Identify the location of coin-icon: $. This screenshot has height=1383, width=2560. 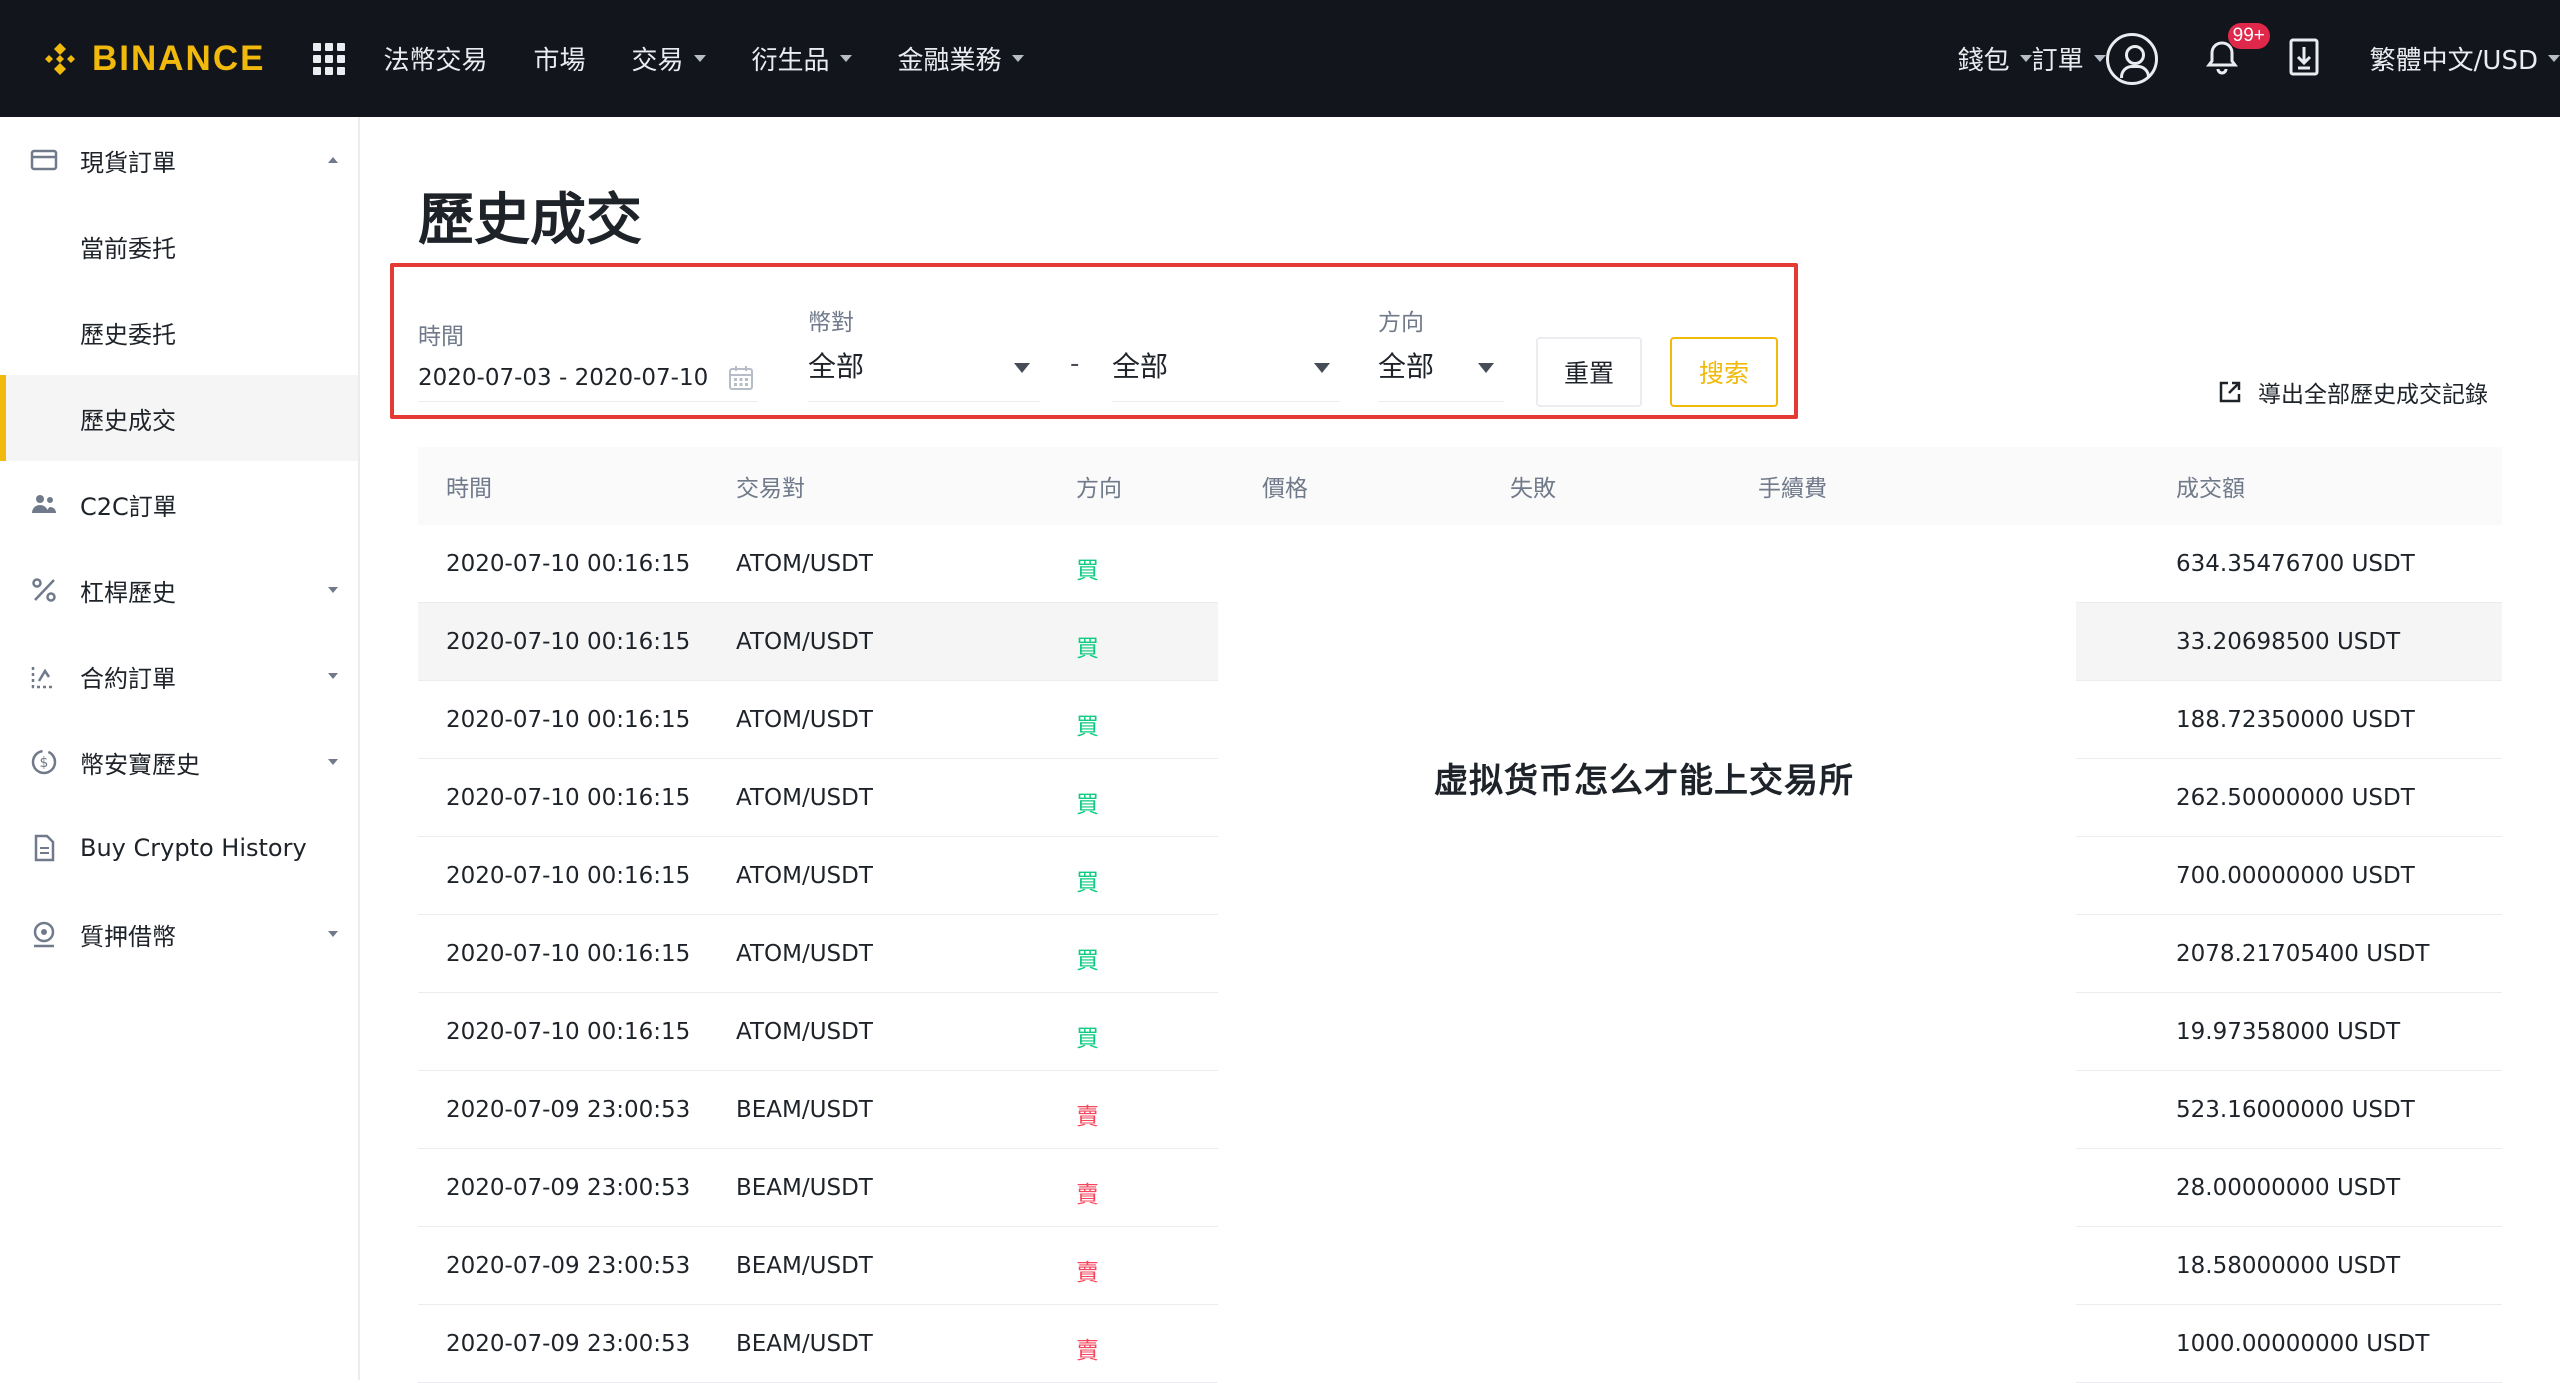
(44, 762).